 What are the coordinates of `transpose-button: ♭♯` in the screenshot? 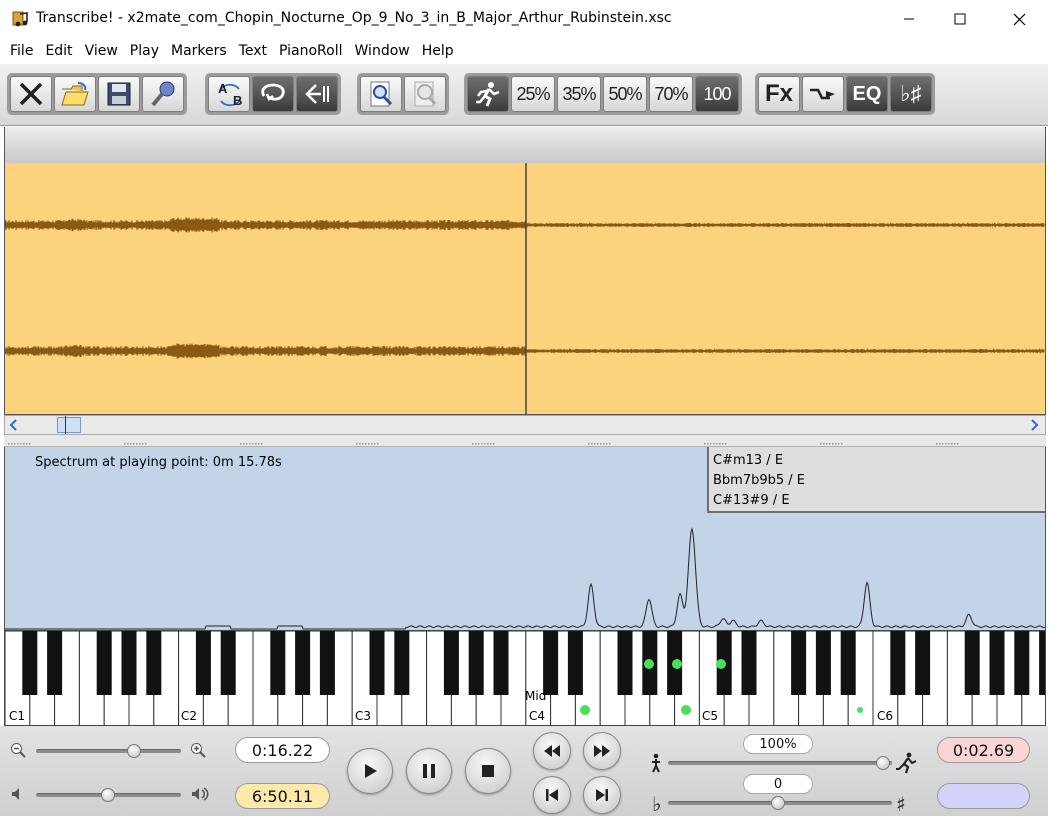 It's located at (911, 94).